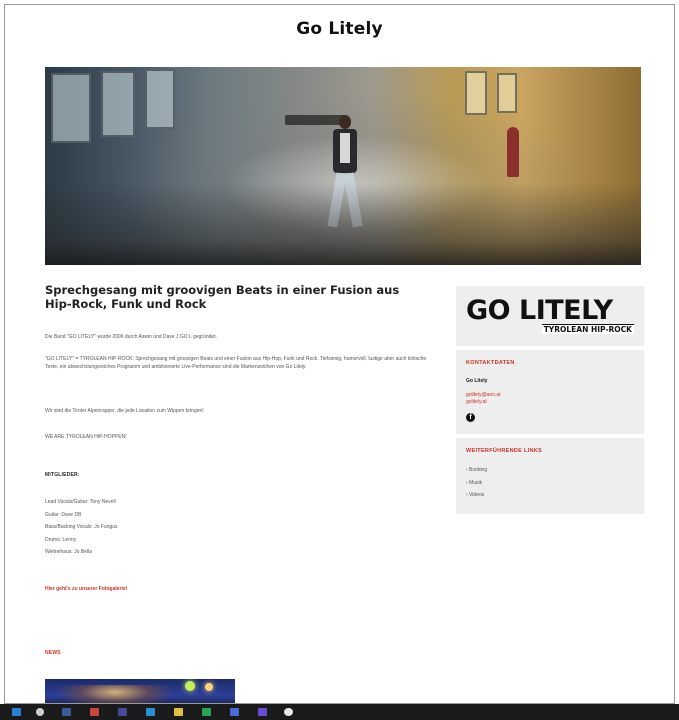 The width and height of the screenshot is (679, 720). Describe the element at coordinates (80, 502) in the screenshot. I see `member-item: Lead Vocals/Guitar: Tony Nevell` at that location.